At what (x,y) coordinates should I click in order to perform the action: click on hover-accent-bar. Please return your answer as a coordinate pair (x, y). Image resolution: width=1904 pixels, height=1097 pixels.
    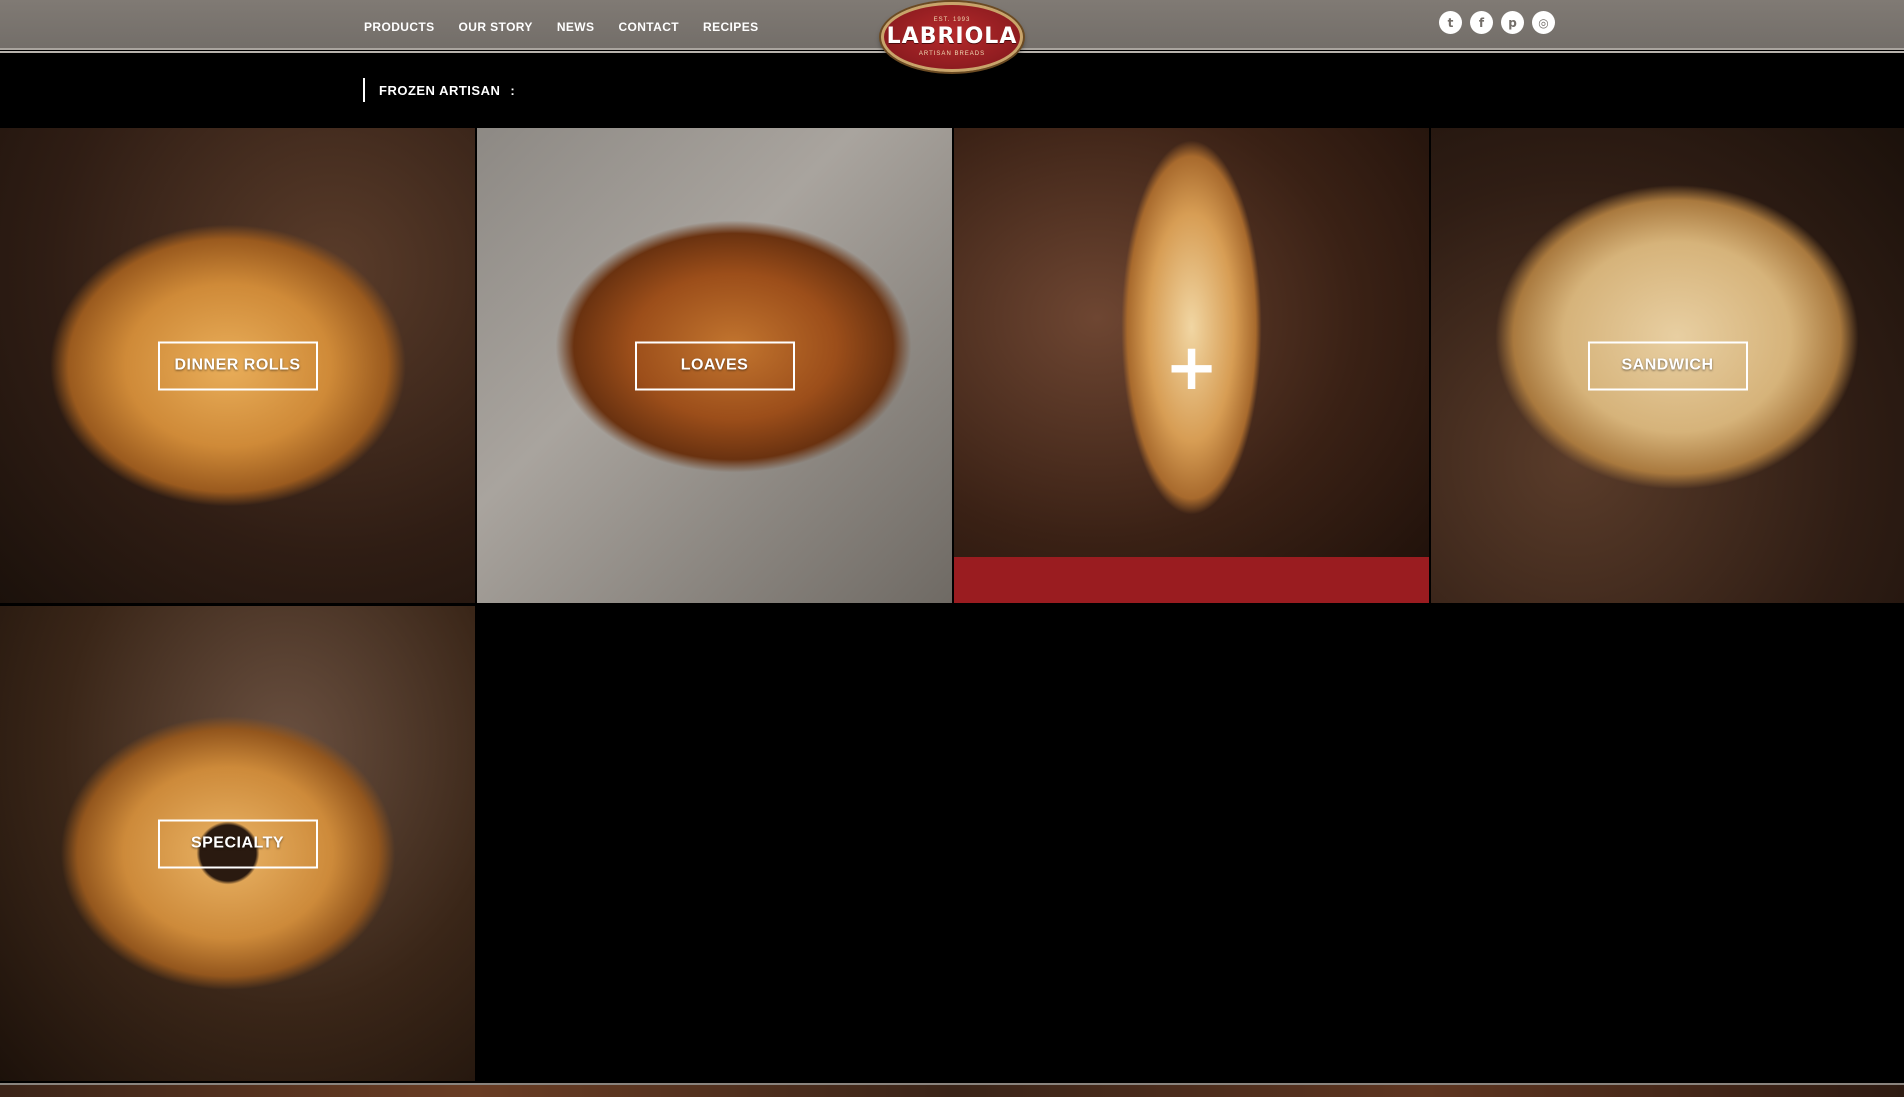
    Looking at the image, I should click on (1191, 580).